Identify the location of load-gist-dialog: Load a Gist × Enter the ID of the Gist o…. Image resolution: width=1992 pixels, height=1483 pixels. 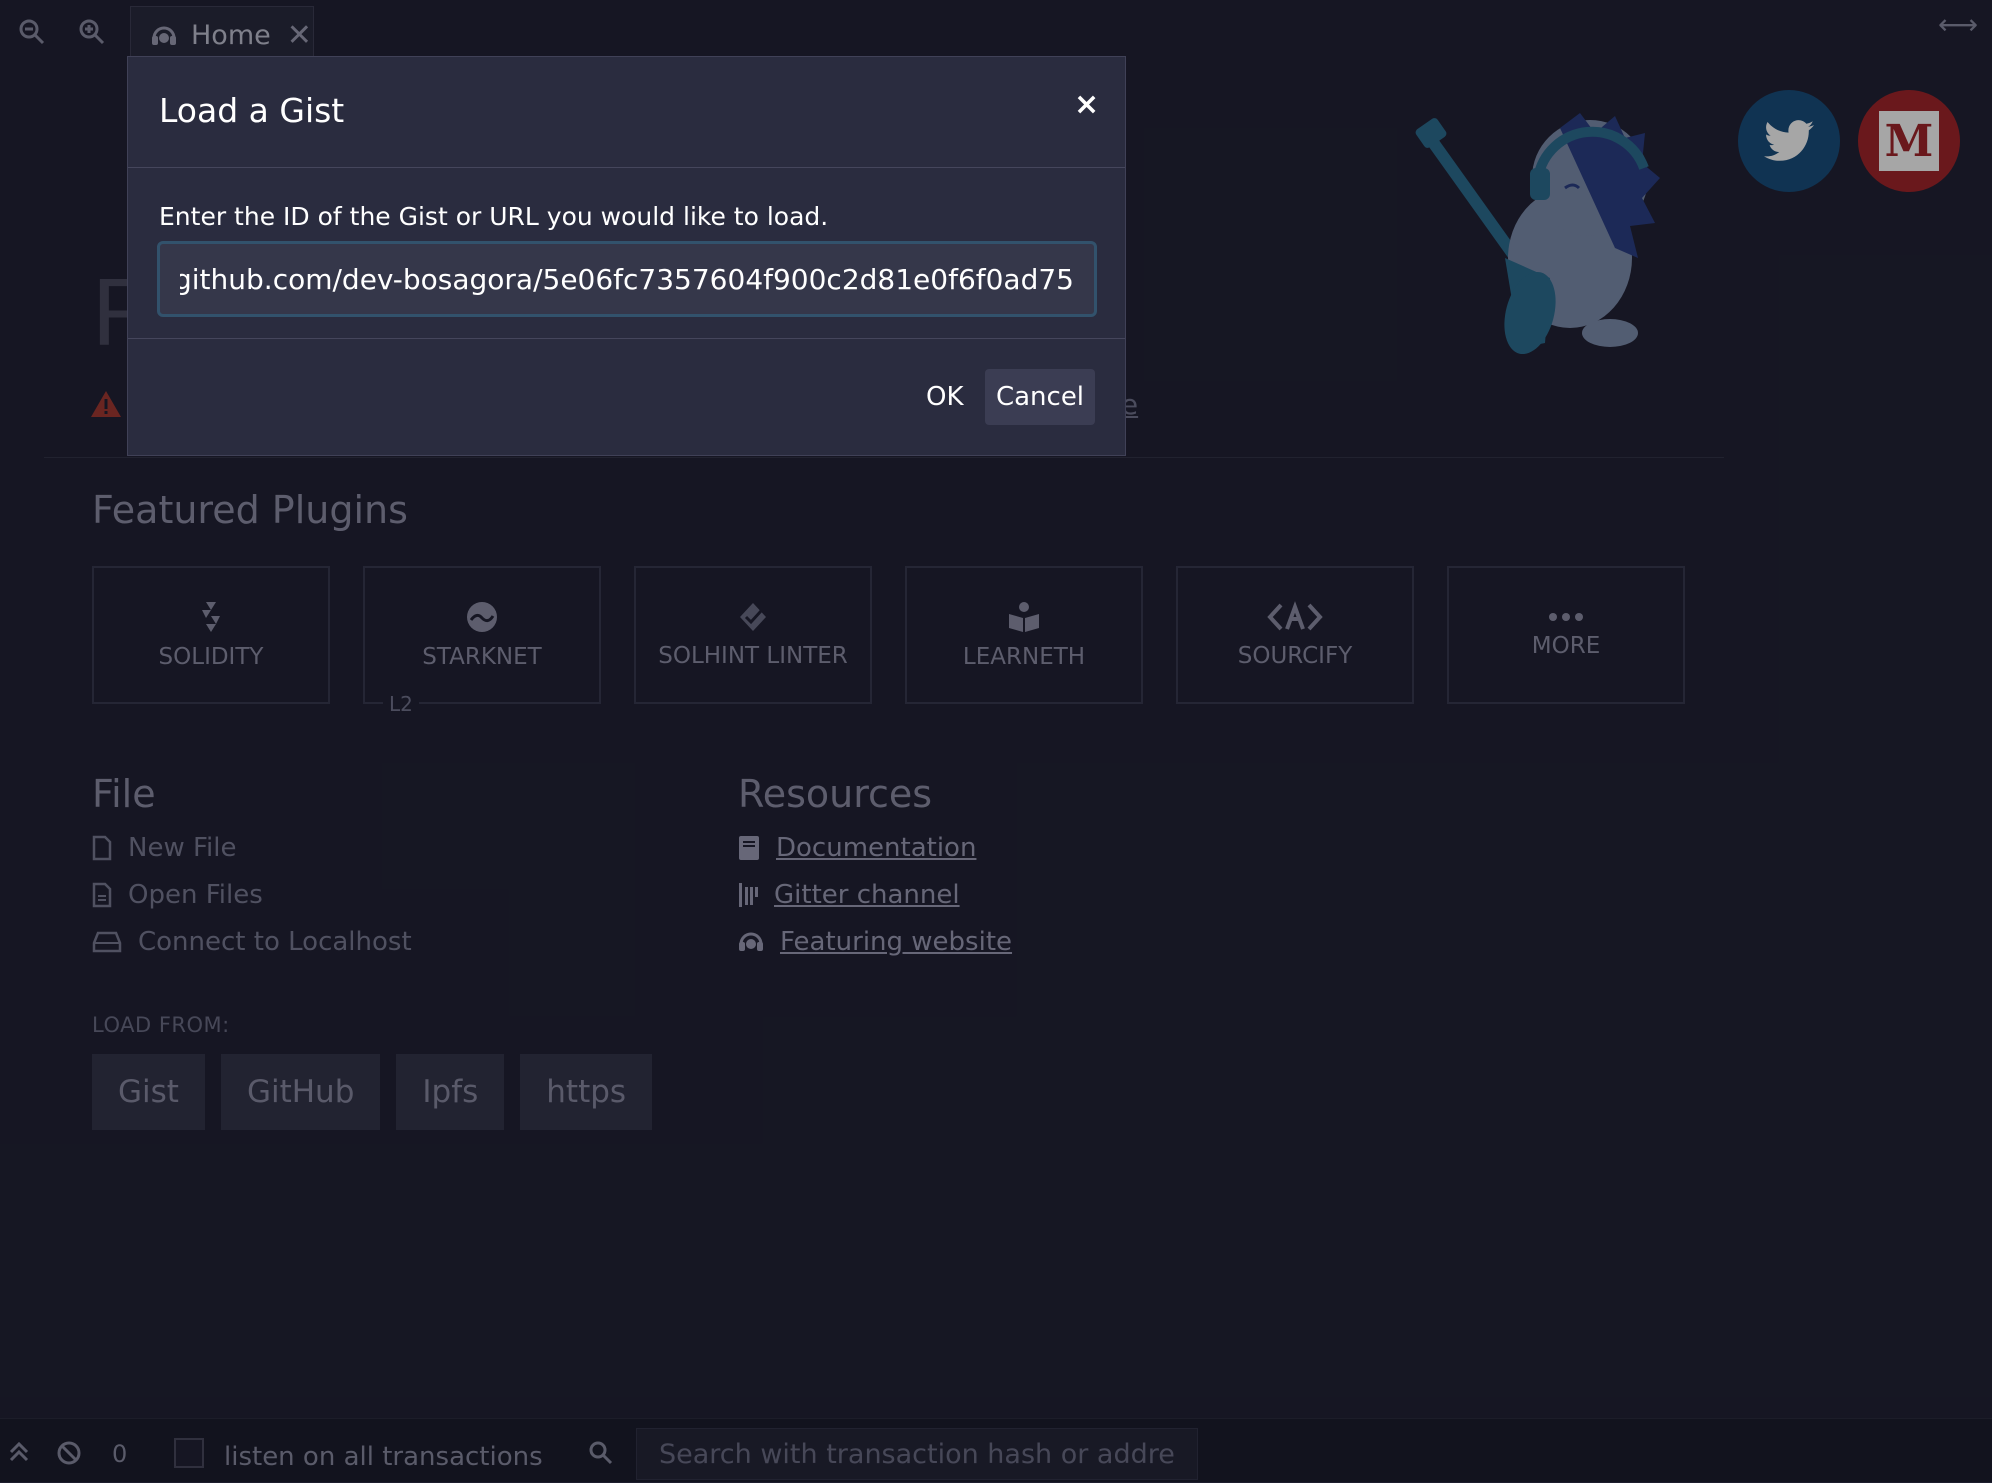
(626, 256).